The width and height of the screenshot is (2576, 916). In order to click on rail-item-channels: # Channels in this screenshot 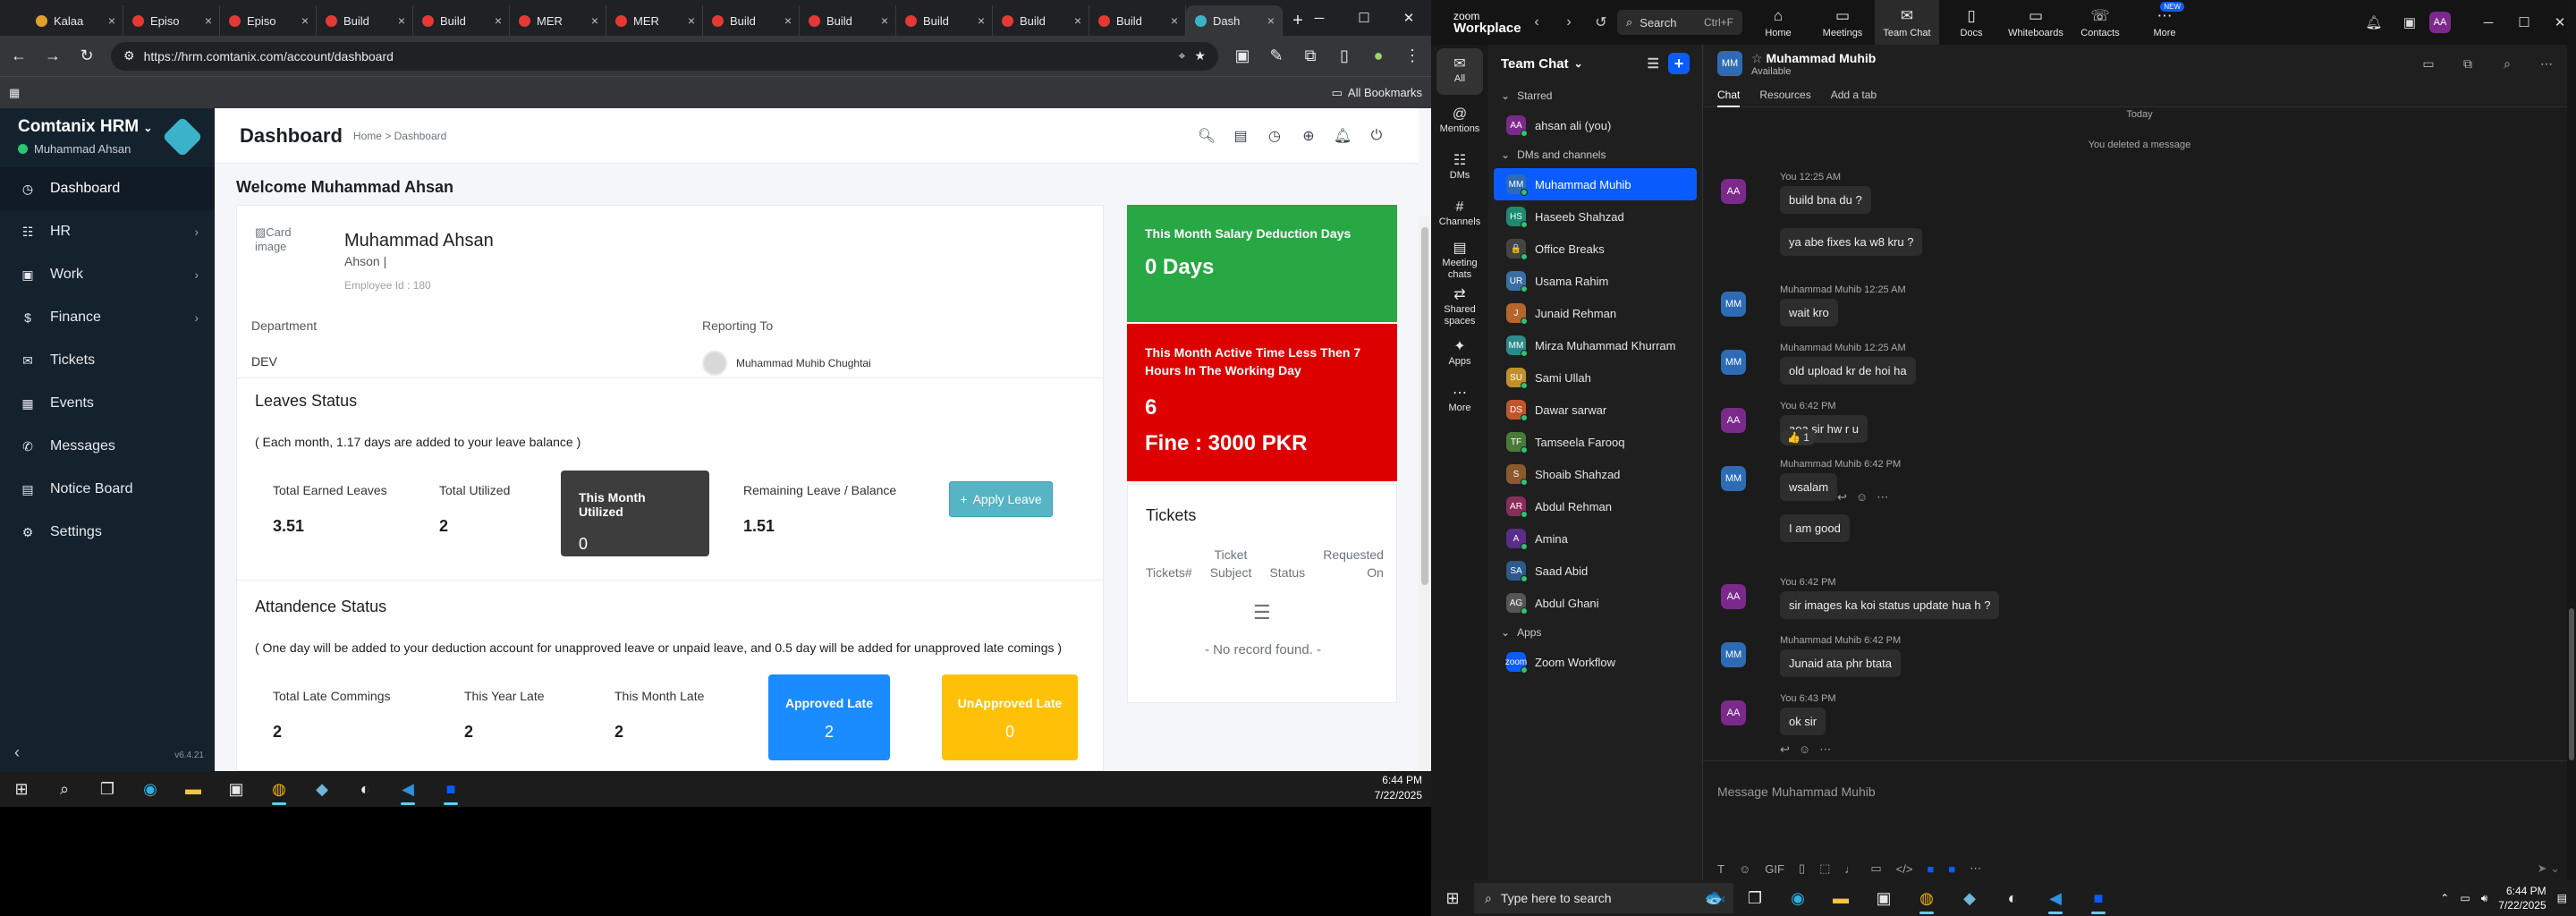, I will do `click(1459, 214)`.